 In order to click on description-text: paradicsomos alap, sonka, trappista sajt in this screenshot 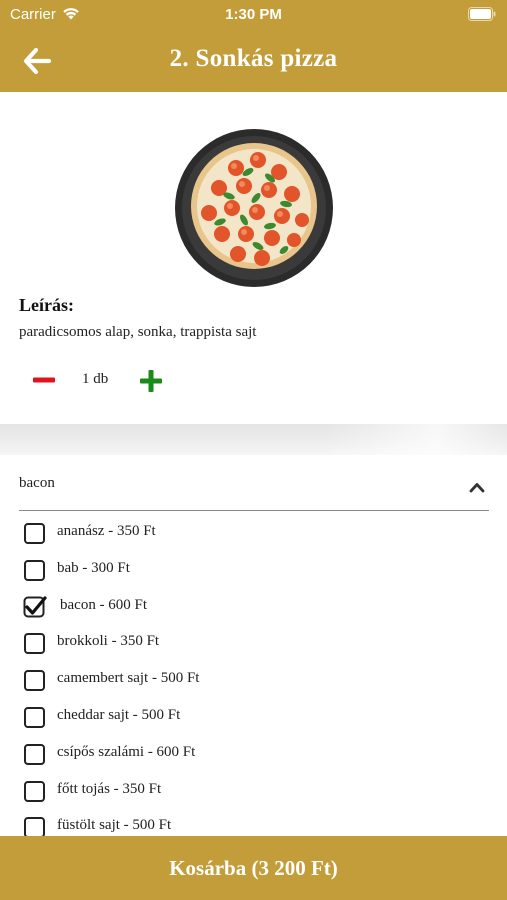, I will do `click(138, 332)`.